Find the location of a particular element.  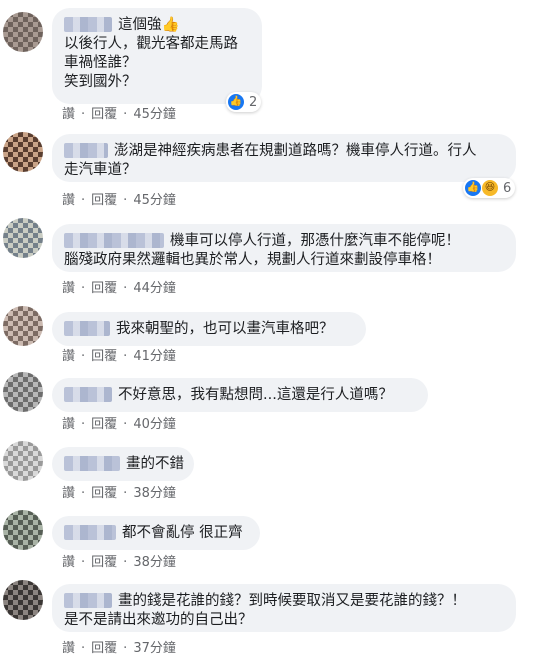

comment-line: 腦殘政府果然邏輯也異於常人，規劃人行道來劃設停車格！ is located at coordinates (252, 260).